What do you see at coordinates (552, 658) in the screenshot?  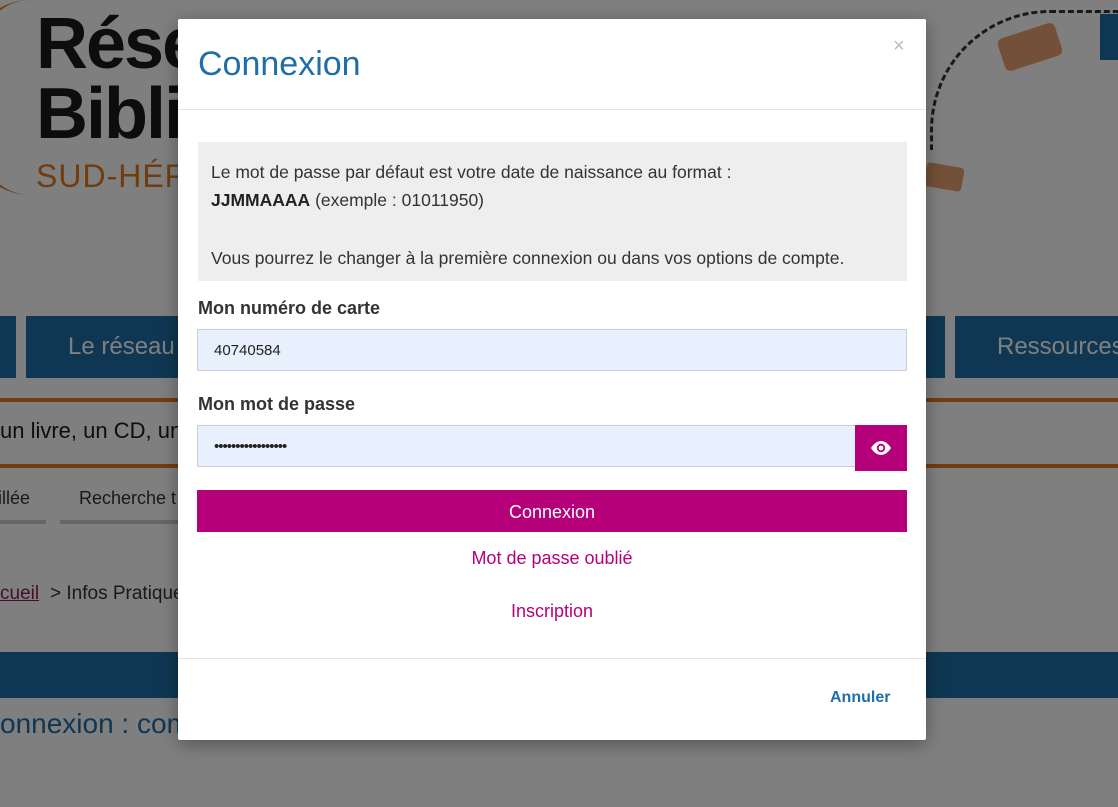 I see `modal-footer-divider` at bounding box center [552, 658].